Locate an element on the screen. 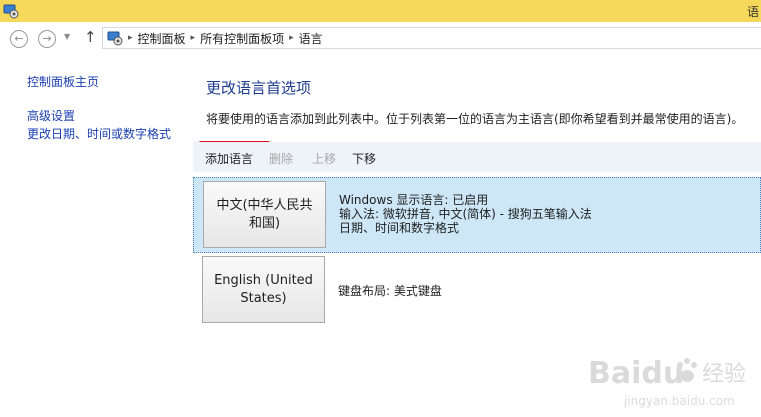 This screenshot has width=761, height=417. input-method-info: 输入法: 微软拼音, 中文(简体) - 搜狗五笔输入法 is located at coordinates (465, 214).